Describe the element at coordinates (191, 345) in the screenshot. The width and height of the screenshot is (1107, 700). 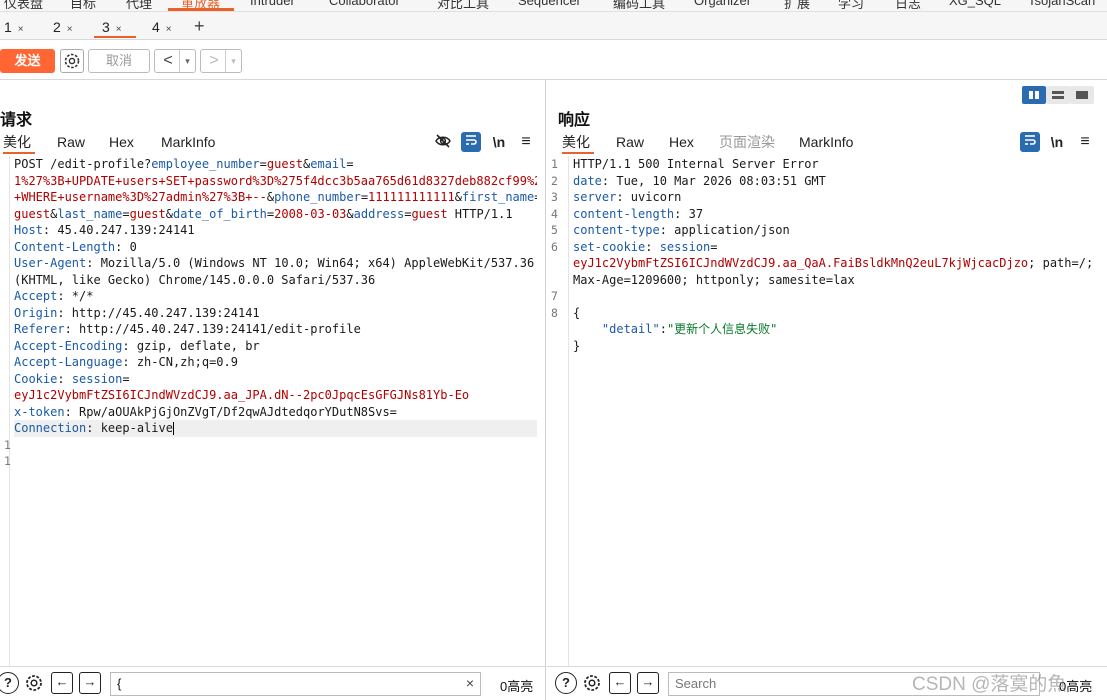
I see `code-text: : gzip, deflate, br` at that location.